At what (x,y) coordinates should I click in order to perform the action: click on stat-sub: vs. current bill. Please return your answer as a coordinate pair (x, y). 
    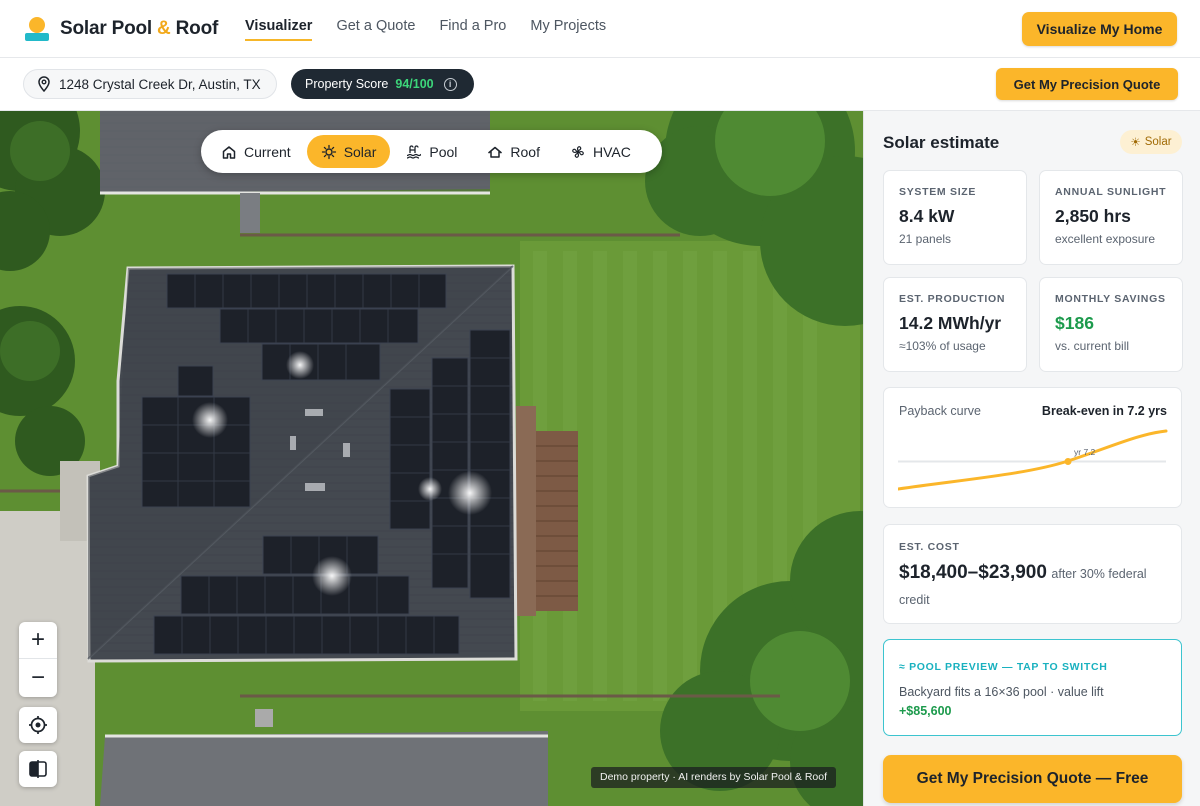
    Looking at the image, I should click on (1092, 346).